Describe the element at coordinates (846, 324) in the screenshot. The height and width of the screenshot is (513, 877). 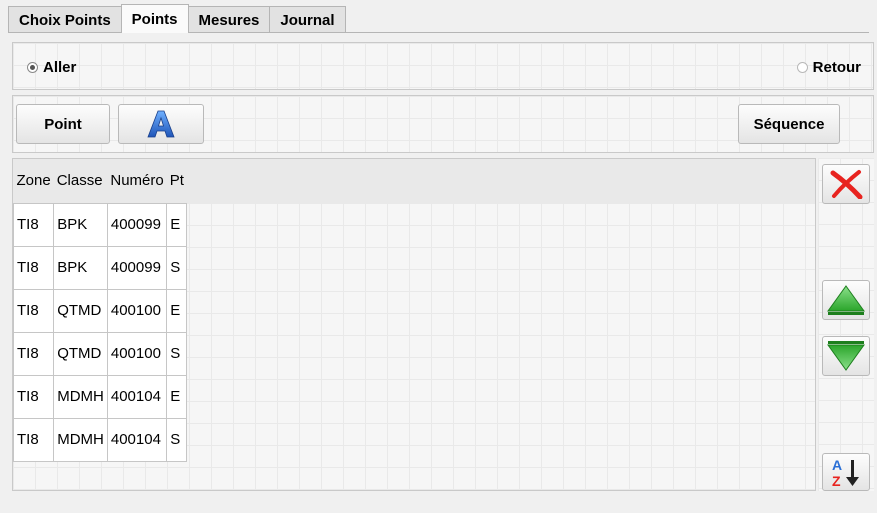
I see `side-actions: A Z` at that location.